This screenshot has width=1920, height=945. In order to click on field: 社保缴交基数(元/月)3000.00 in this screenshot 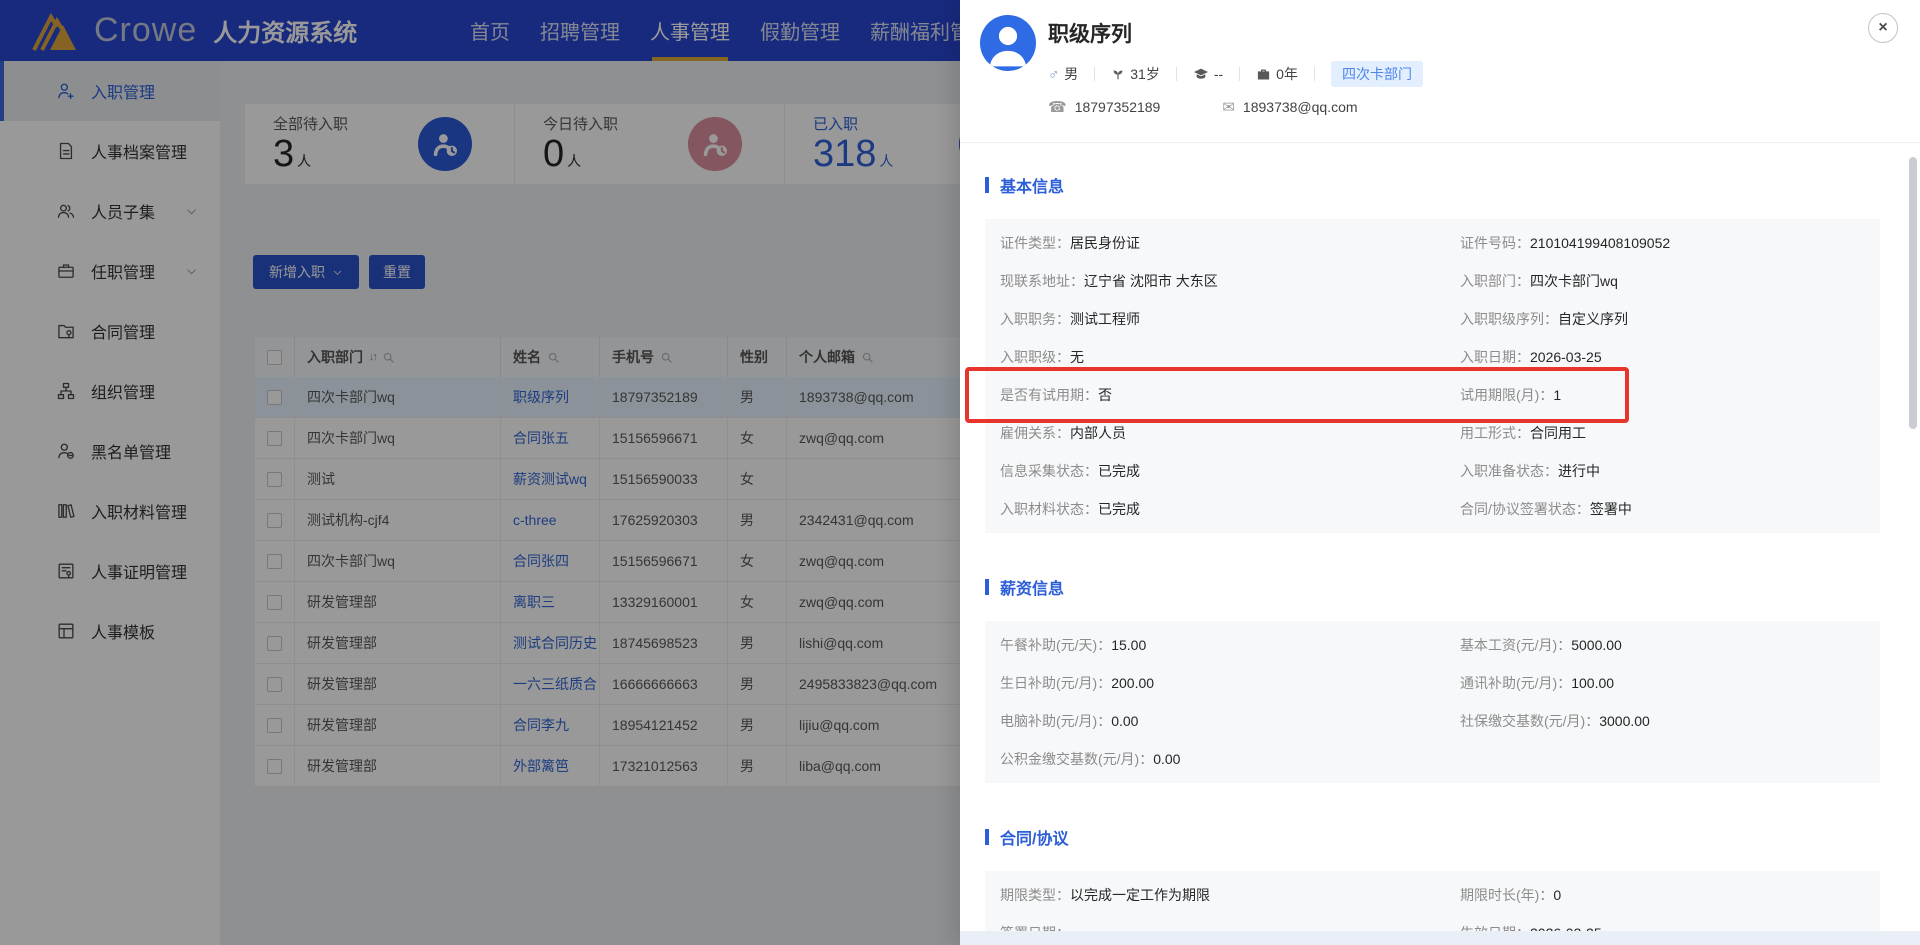, I will do `click(1555, 721)`.